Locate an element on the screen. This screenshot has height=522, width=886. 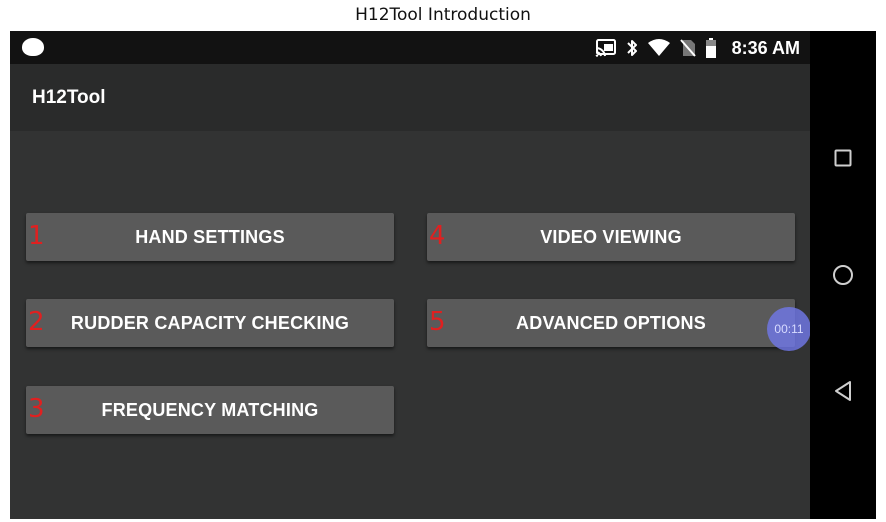
home-icon is located at coordinates (843, 275).